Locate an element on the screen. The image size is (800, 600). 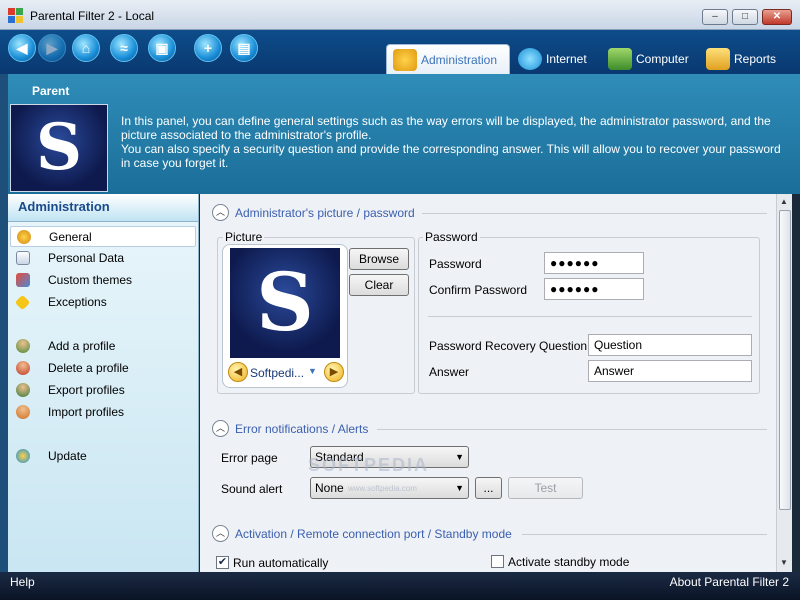
add-icon: + is located at coordinates (208, 48).